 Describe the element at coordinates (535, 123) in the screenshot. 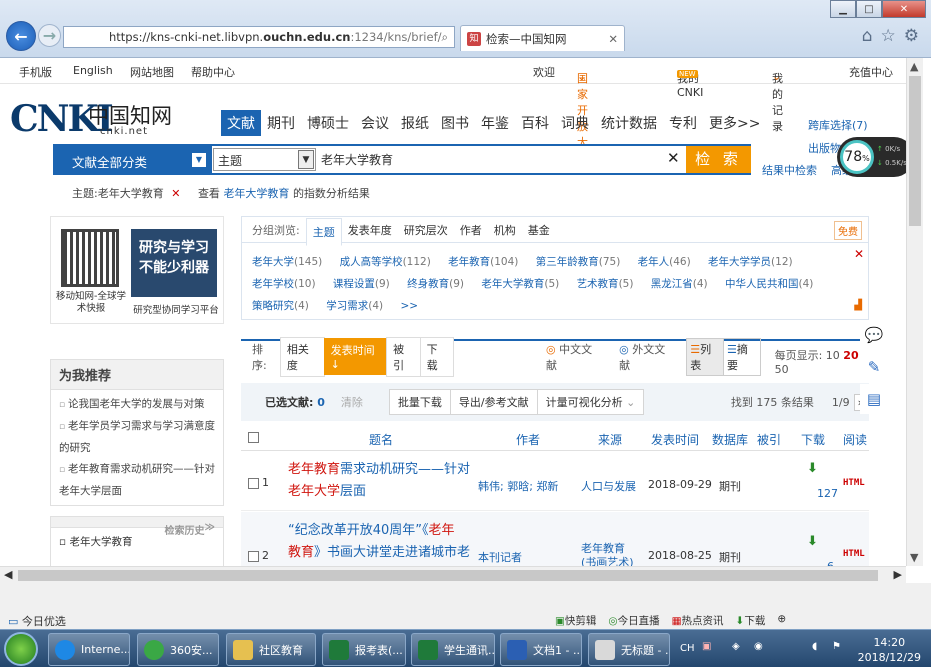

I see `tab-encyclopedia: 百科` at that location.